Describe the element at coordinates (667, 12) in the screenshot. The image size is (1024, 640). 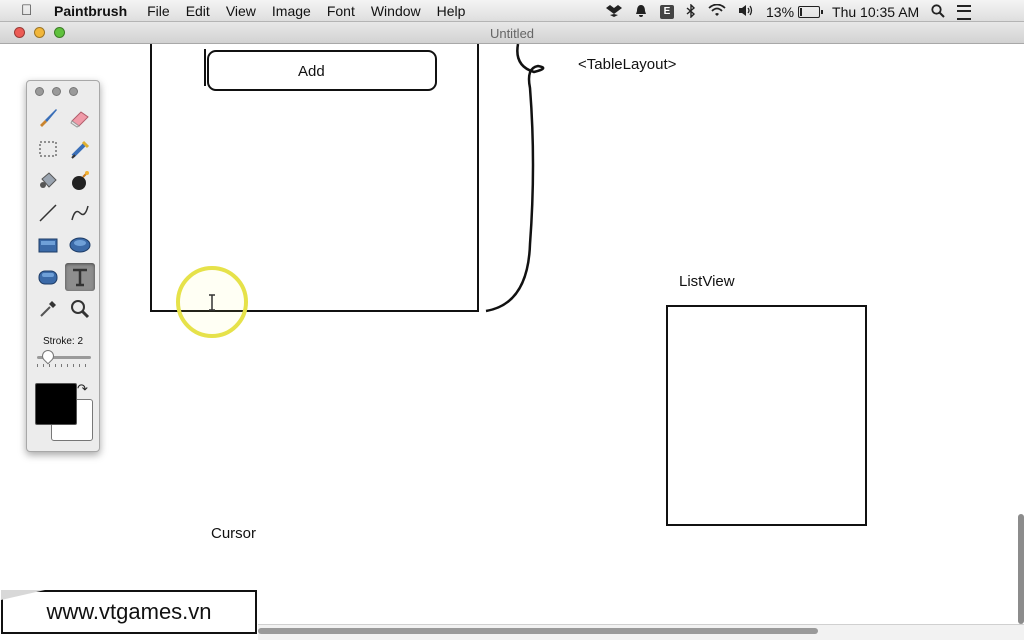
I see `evernote-icon: E` at that location.